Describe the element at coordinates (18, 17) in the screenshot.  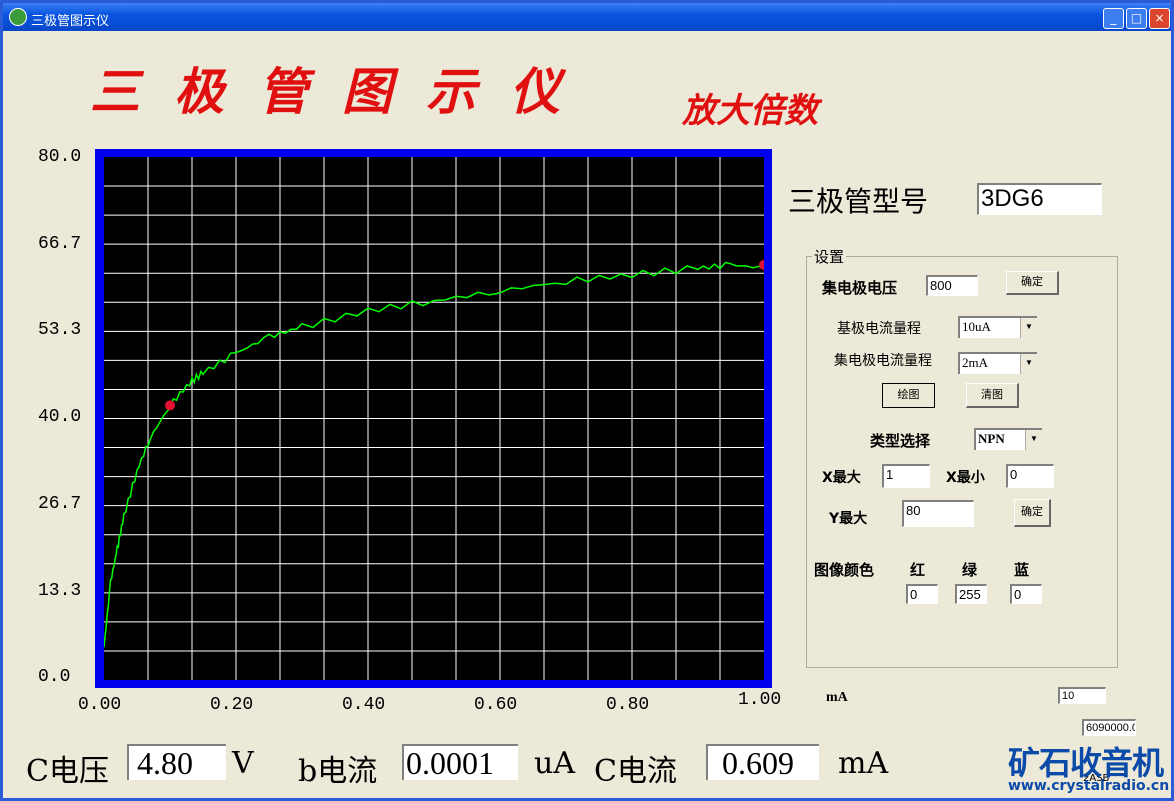
I see `app-icon` at that location.